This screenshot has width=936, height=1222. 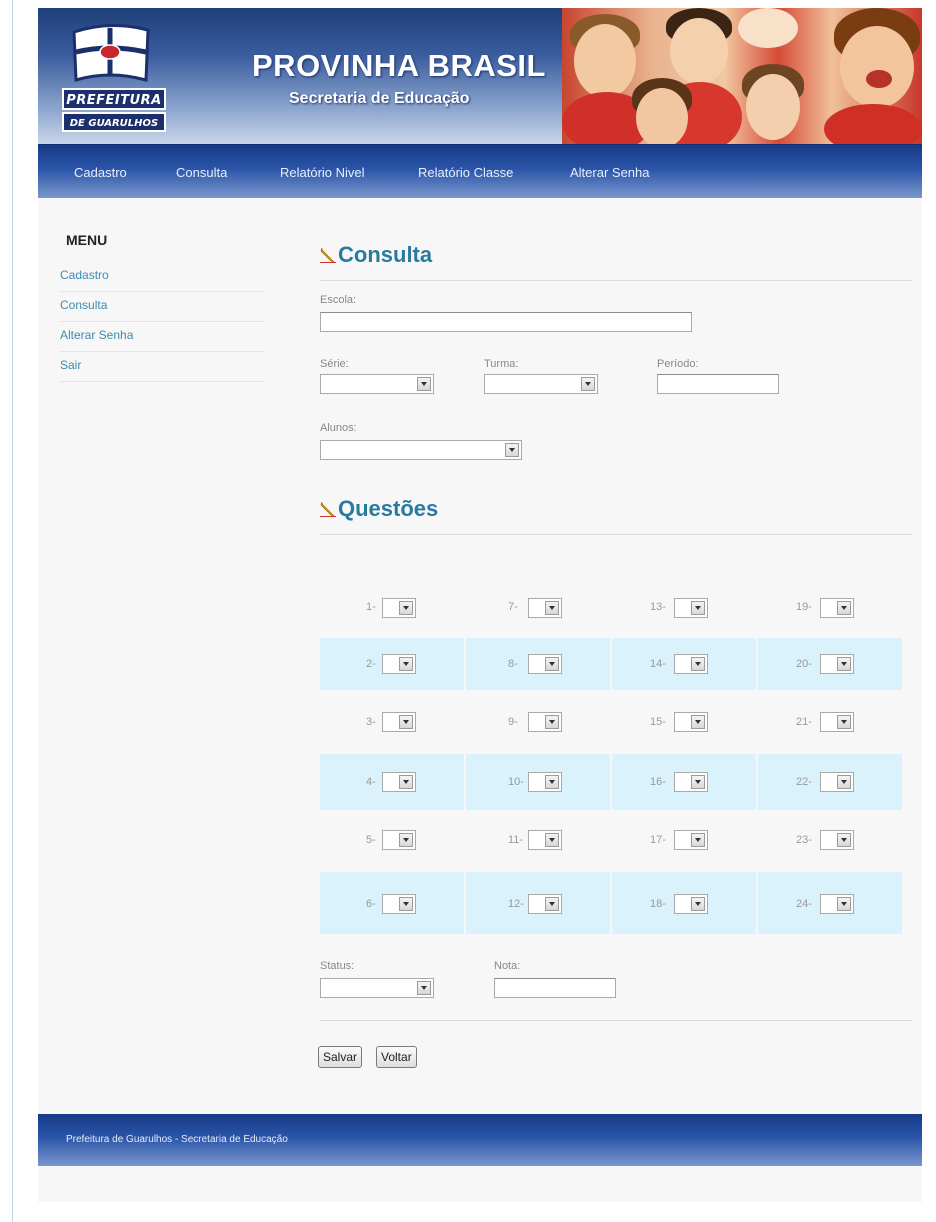 I want to click on question-11-select, so click(x=545, y=840).